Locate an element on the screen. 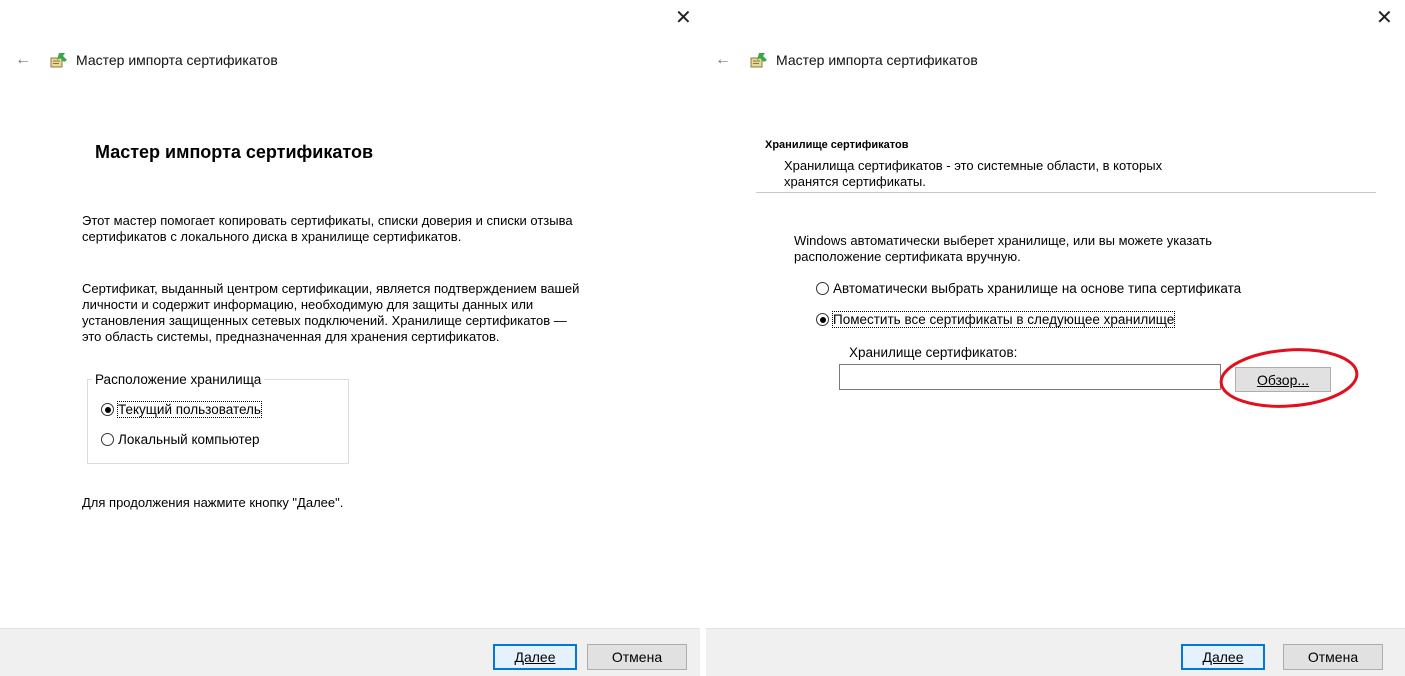 The width and height of the screenshot is (1405, 676). radio-label: Текущий пользователь is located at coordinates (189, 409).